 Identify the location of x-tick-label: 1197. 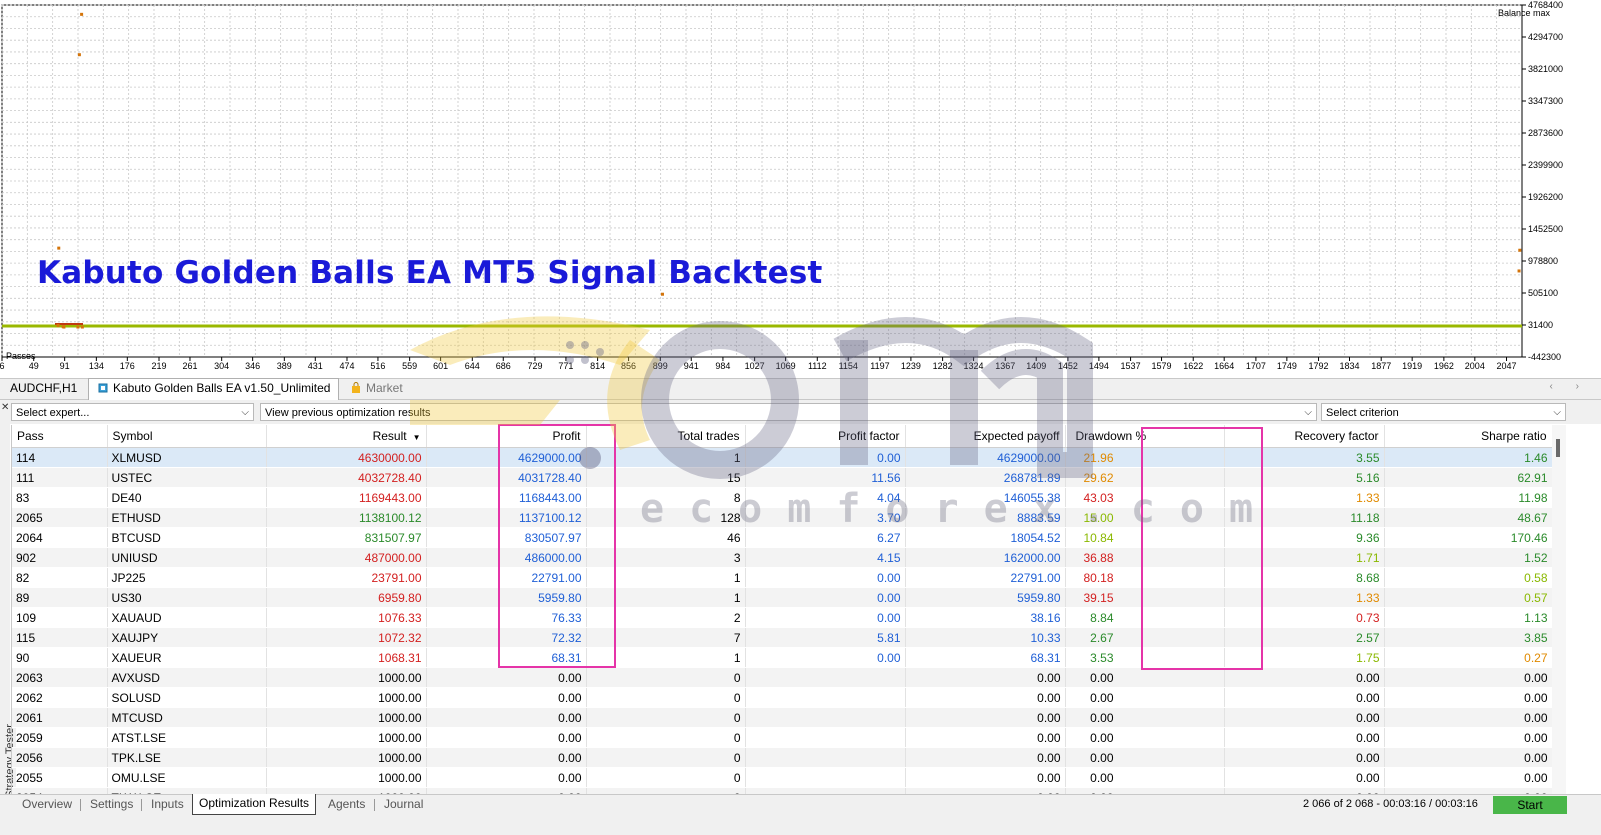
(879, 366).